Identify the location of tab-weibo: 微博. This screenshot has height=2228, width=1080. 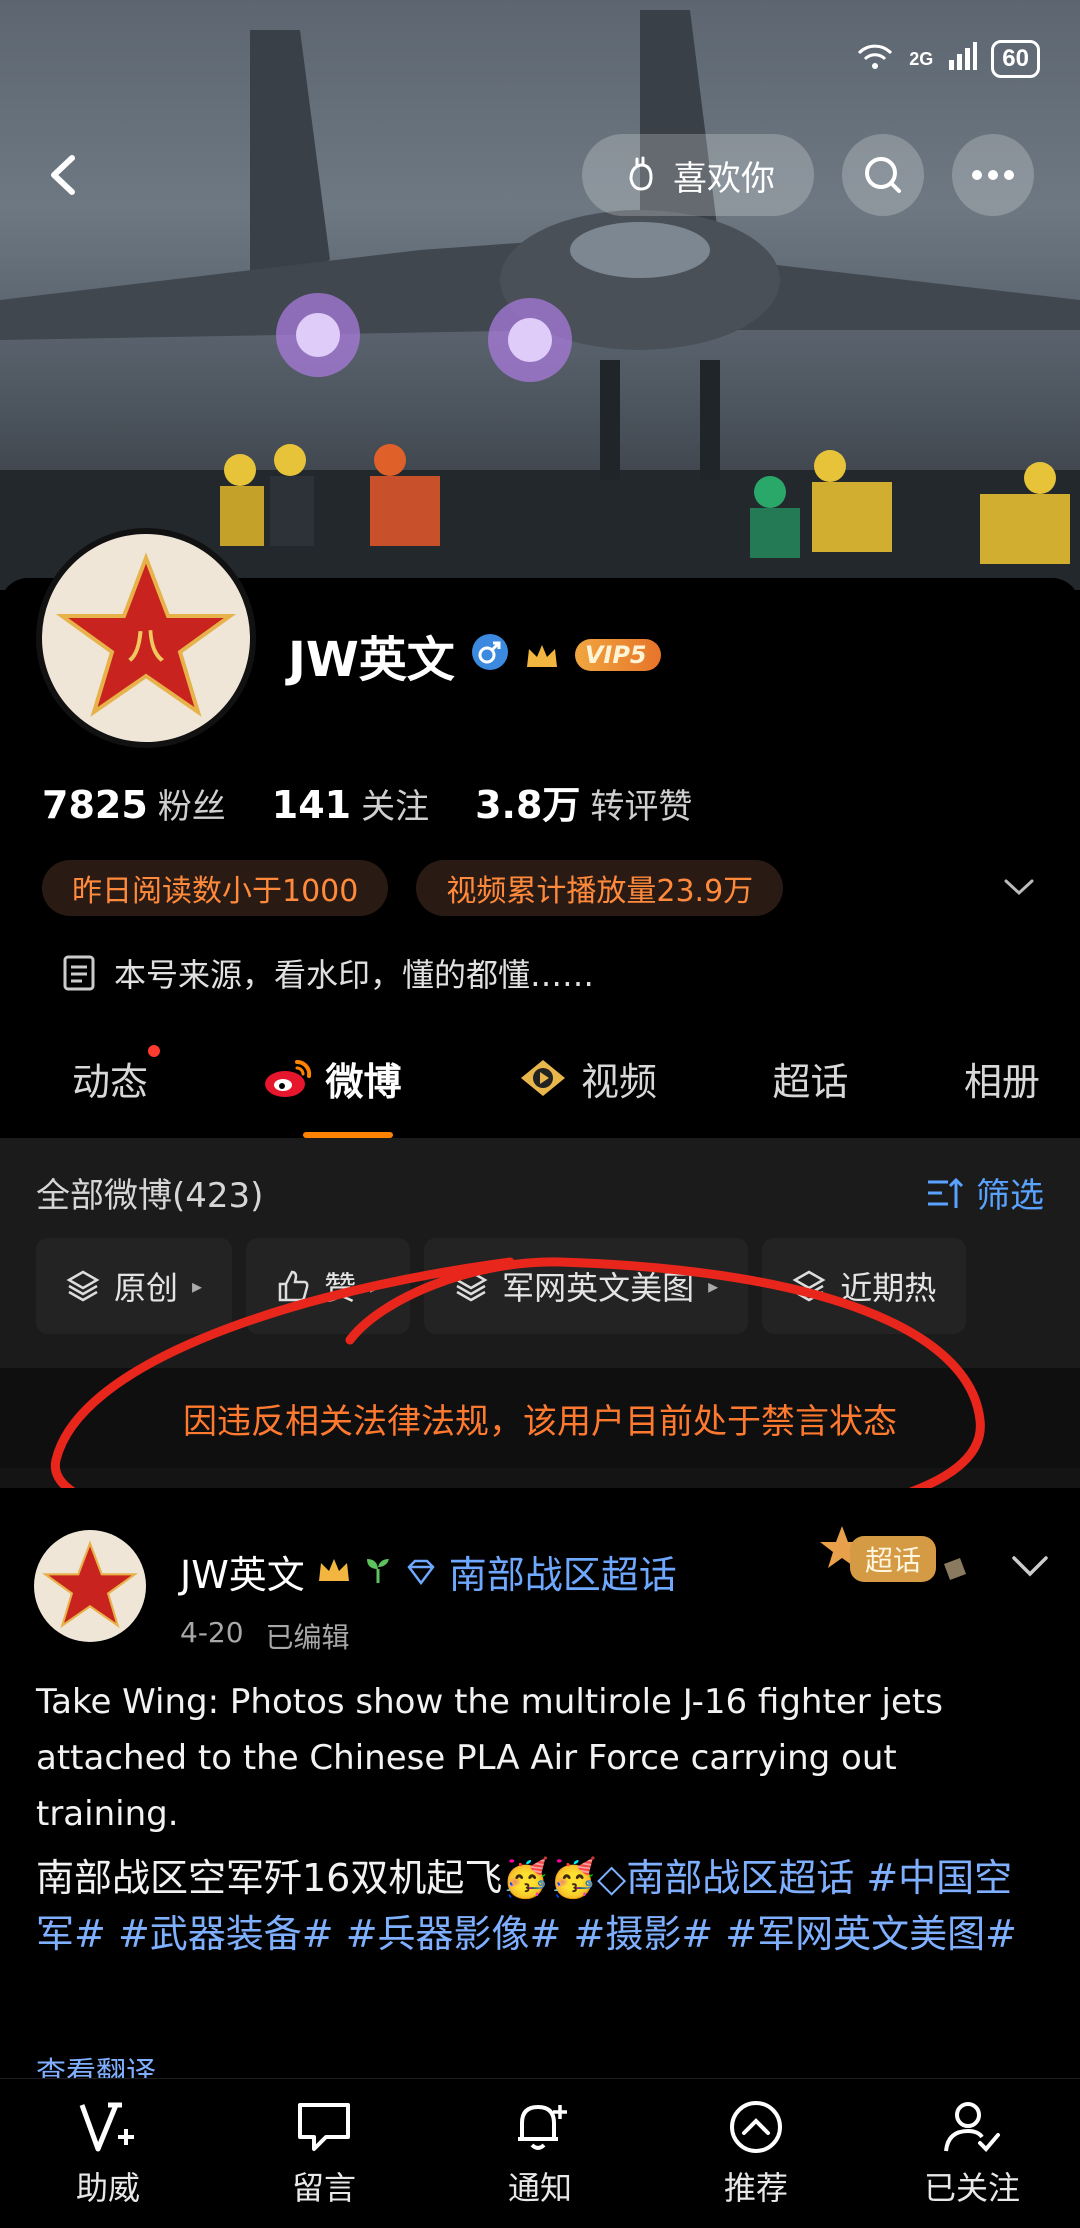
(332, 1094).